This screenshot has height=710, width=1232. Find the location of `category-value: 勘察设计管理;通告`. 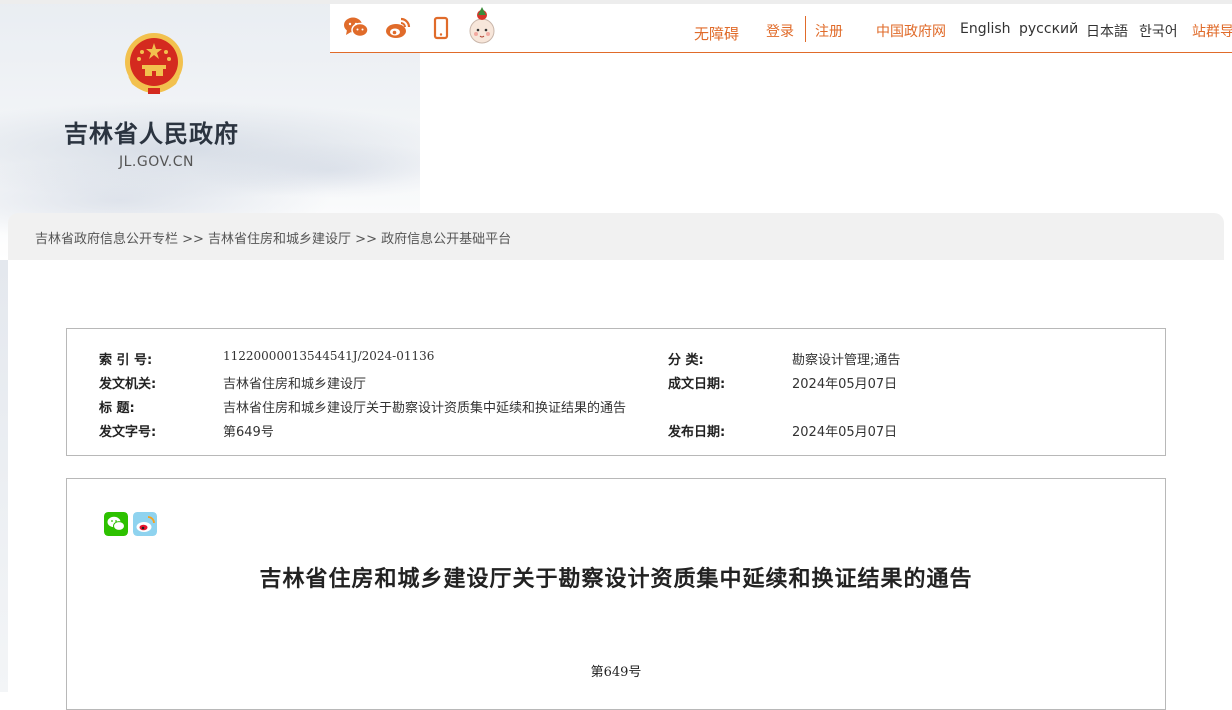

category-value: 勘察设计管理;通告 is located at coordinates (846, 360).